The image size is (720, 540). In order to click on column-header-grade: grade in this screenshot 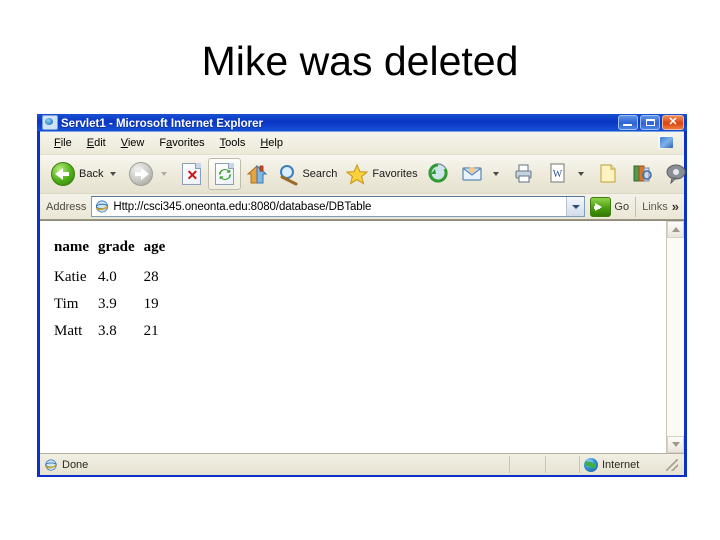, I will do `click(116, 247)`.